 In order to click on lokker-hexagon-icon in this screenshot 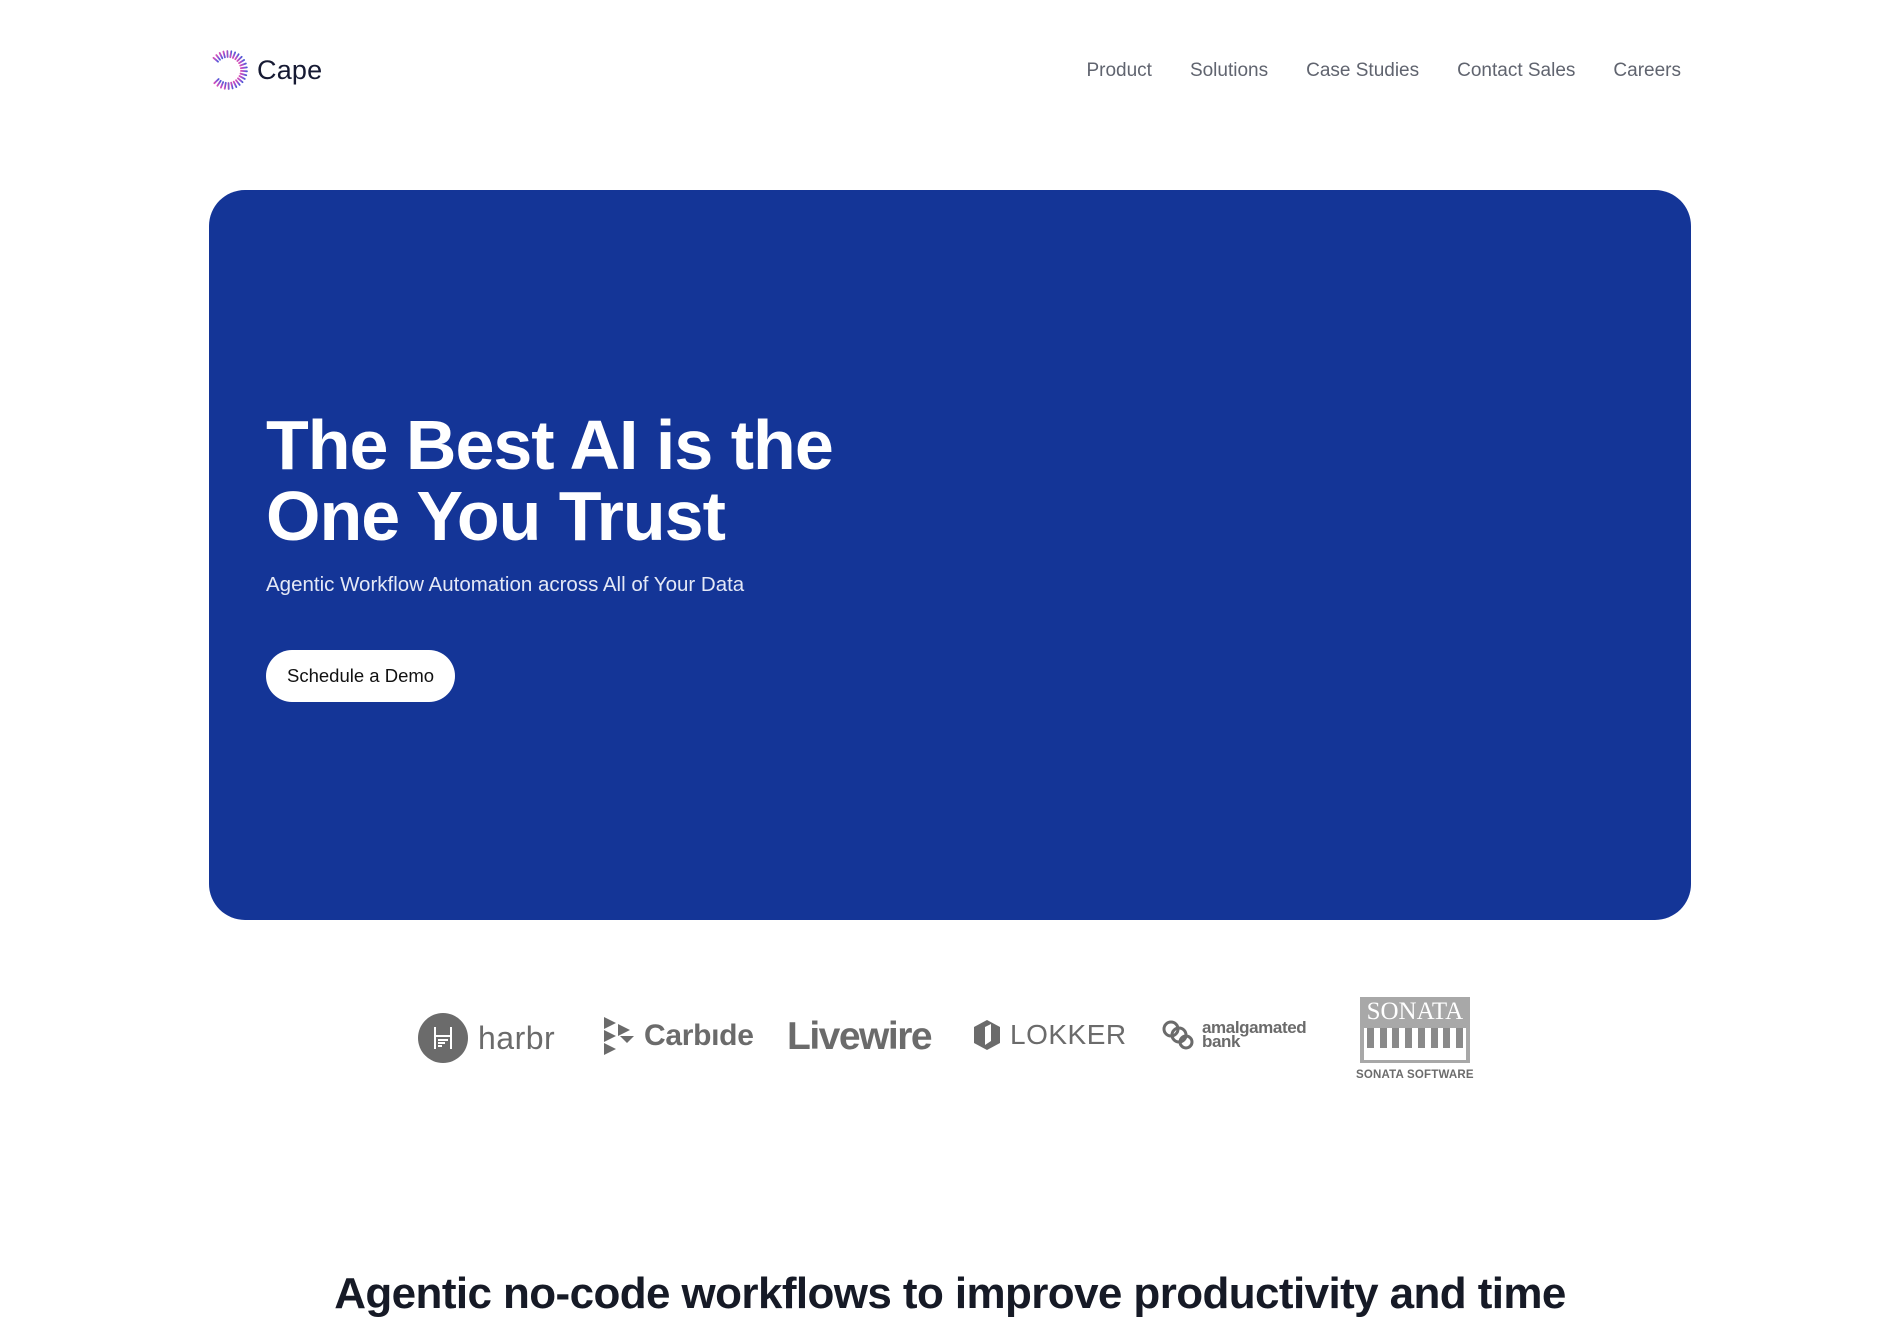, I will do `click(987, 1035)`.